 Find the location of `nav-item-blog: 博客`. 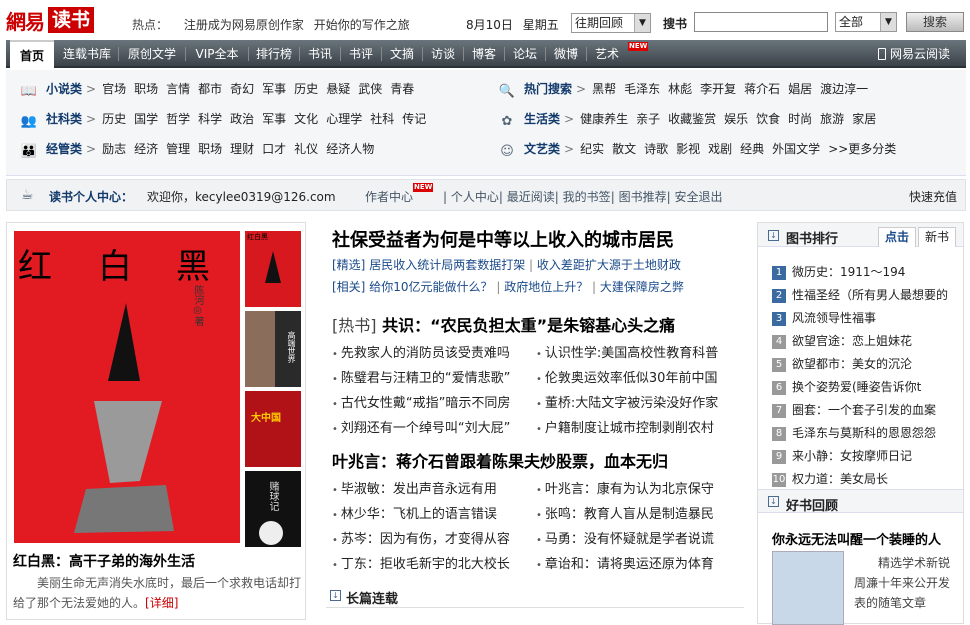

nav-item-blog: 博客 is located at coordinates (484, 54).